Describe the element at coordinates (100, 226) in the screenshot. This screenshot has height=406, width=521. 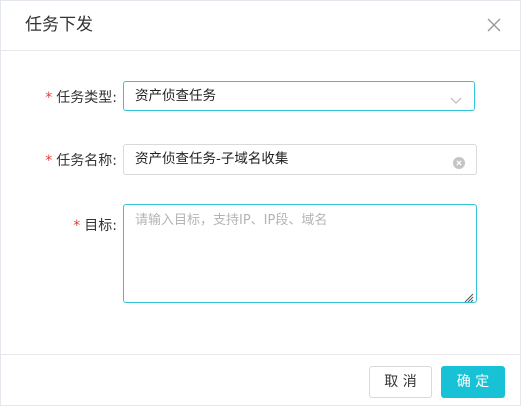
I see `target-label-text: 目标:` at that location.